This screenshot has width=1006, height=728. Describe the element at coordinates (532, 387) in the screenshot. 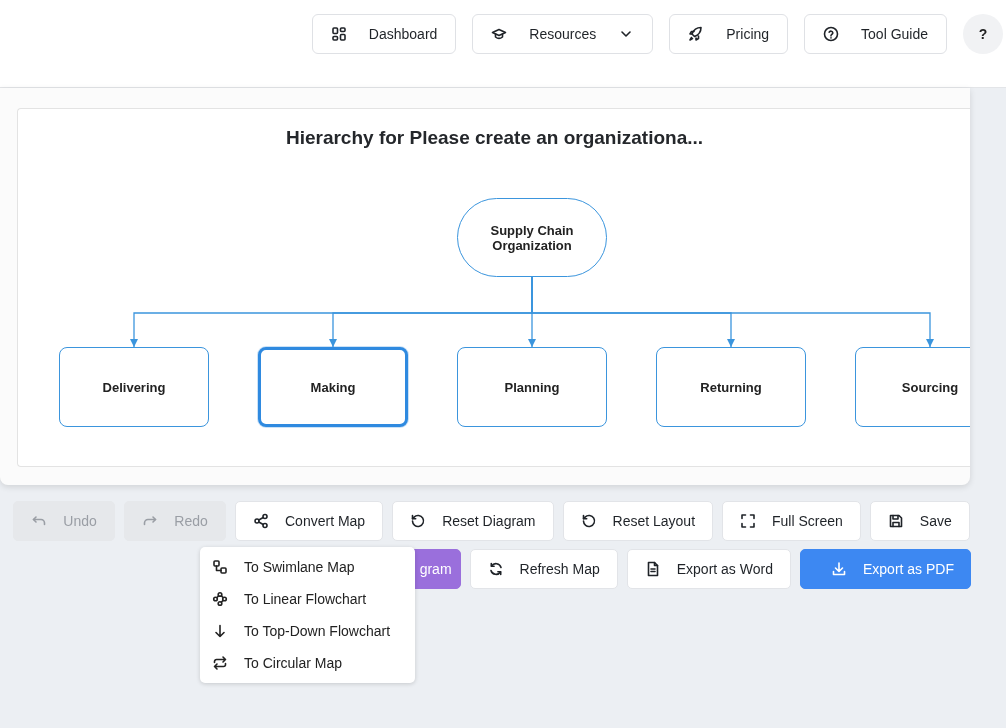

I see `diagram-node: Planning` at that location.